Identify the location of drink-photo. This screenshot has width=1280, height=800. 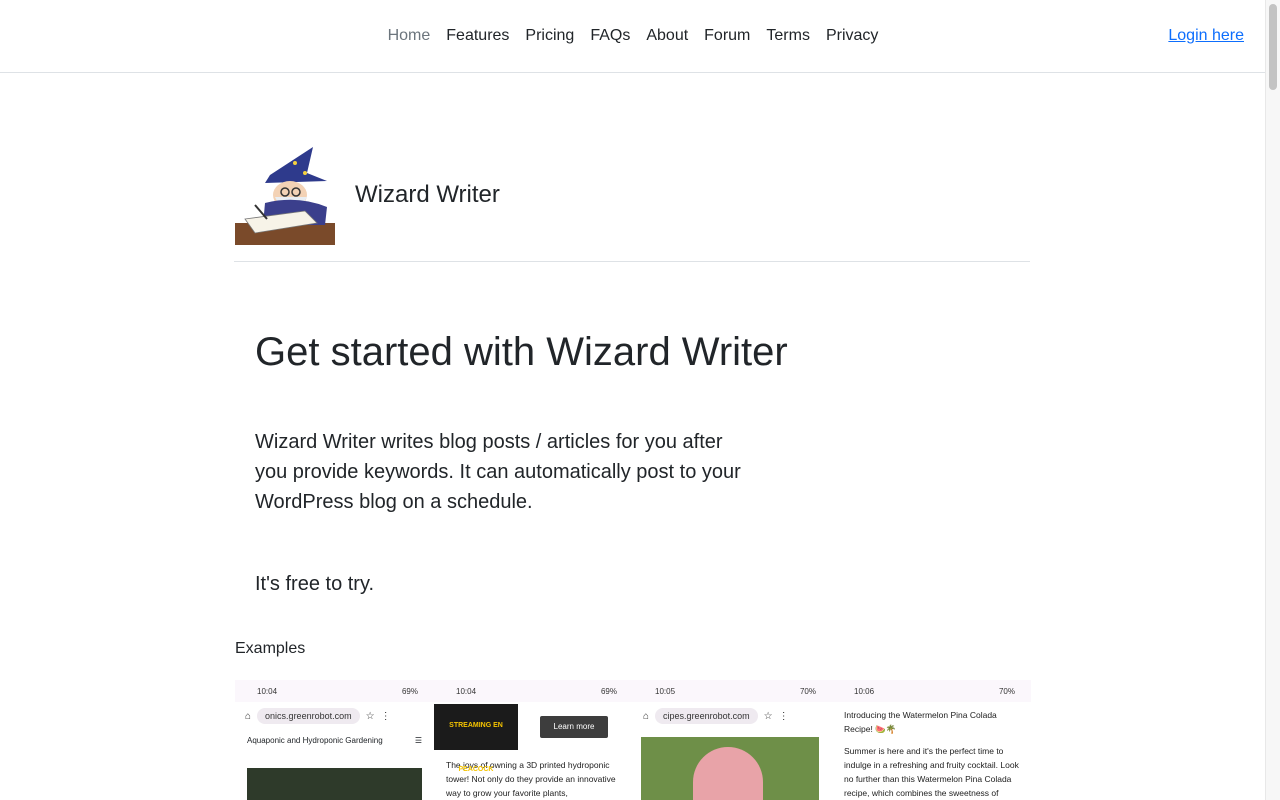
(730, 768).